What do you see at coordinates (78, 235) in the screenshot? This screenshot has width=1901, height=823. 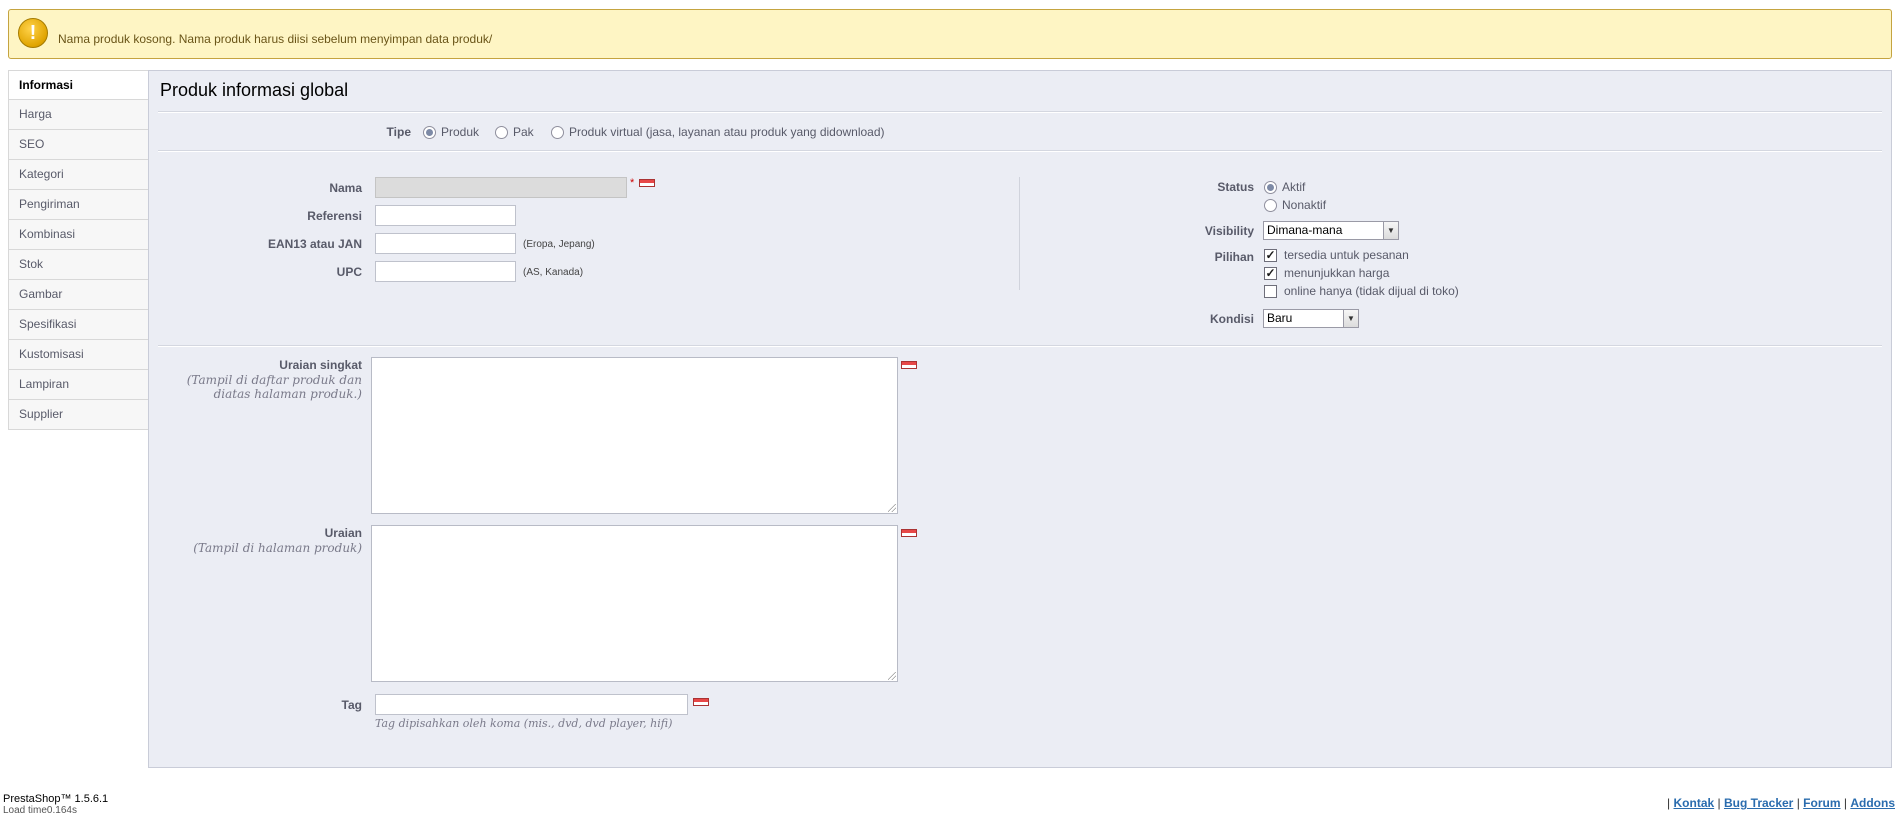 I see `tab-kombinasi: Kombinasi` at bounding box center [78, 235].